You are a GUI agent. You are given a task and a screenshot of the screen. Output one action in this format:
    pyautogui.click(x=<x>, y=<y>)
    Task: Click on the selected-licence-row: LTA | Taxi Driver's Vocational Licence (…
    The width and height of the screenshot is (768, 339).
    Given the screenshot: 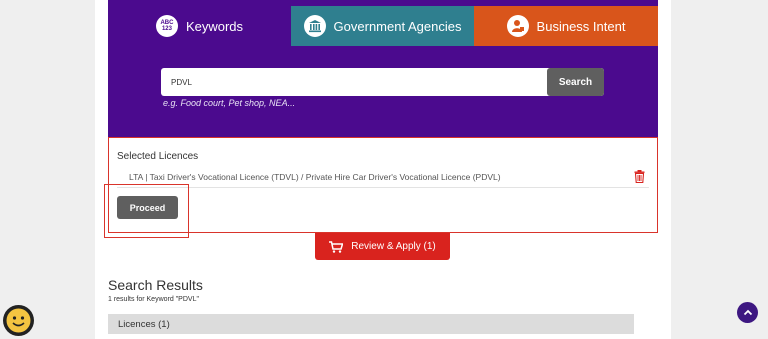 What is the action you would take?
    pyautogui.click(x=383, y=177)
    